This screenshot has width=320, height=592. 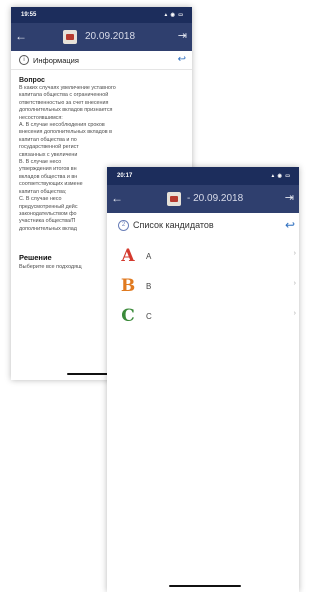 I want to click on information-header: i Информация ↩, so click(x=101, y=60).